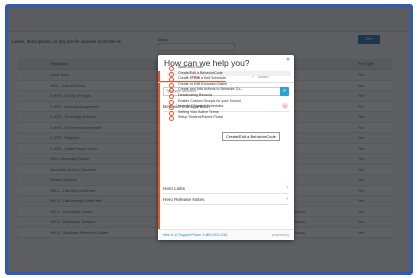  I want to click on section-hero-links-label: Hero Links, so click(174, 188).